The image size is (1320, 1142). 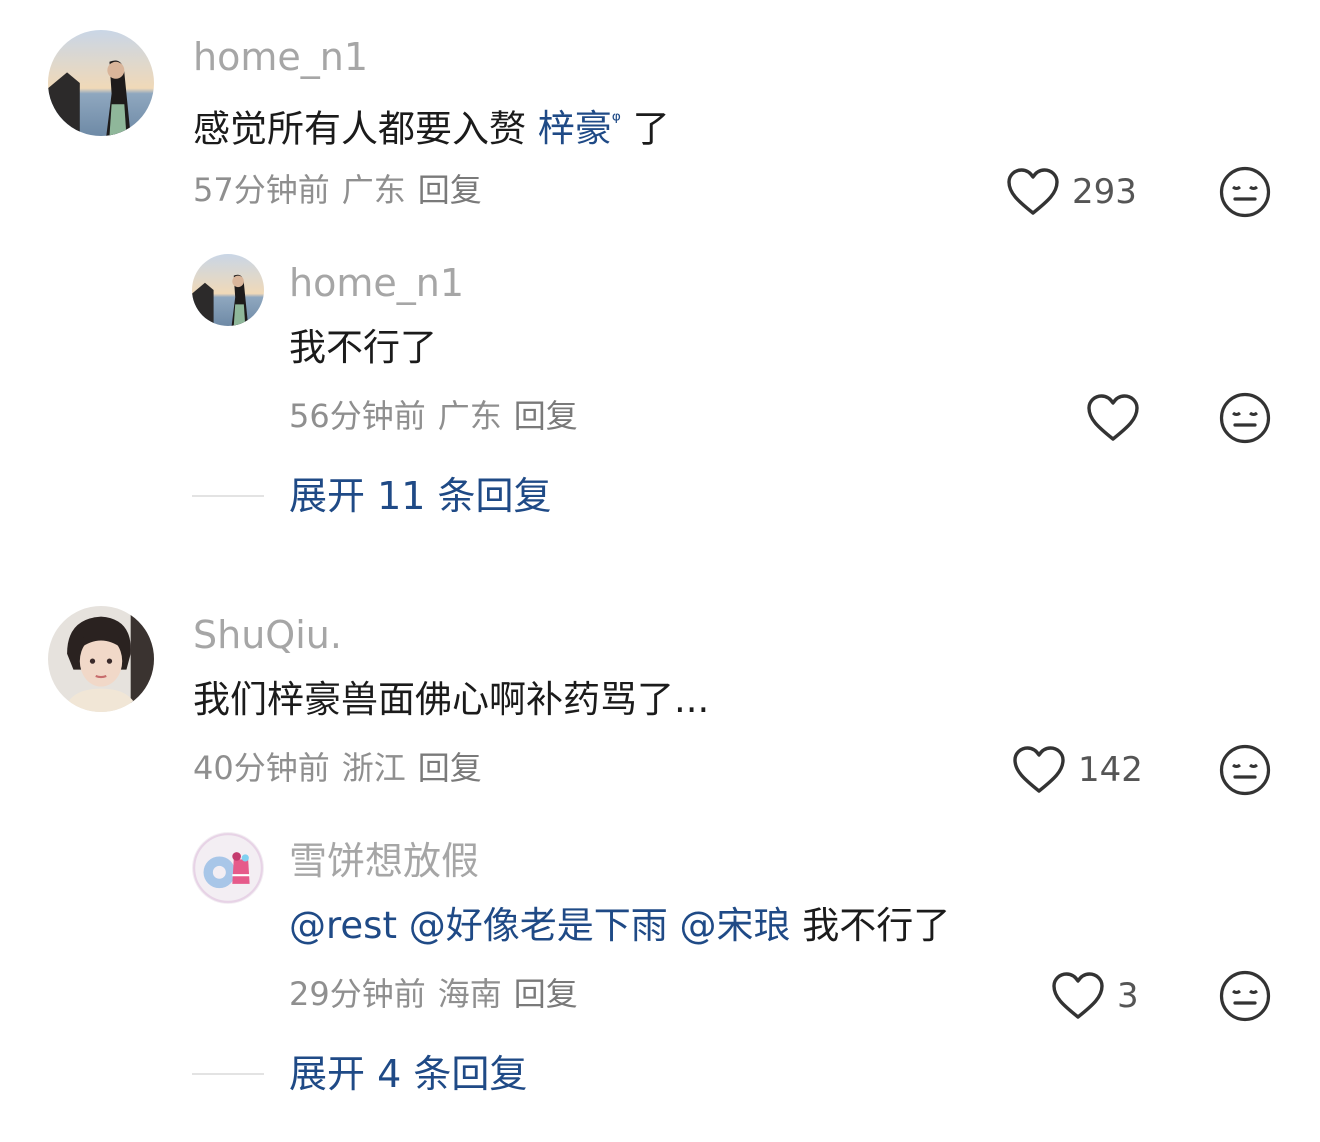 I want to click on reply-meta: 56分钟前 广东 回复, so click(x=439, y=416).